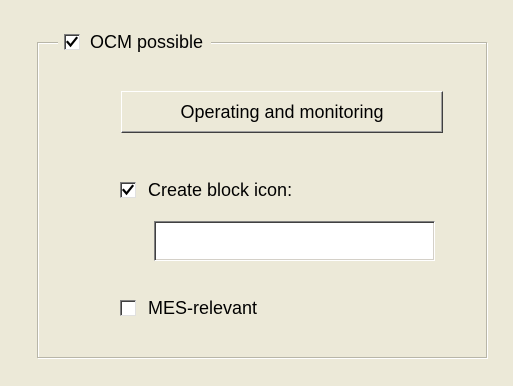 The width and height of the screenshot is (513, 386). What do you see at coordinates (202, 308) in the screenshot?
I see `mes-relevant-label: MES-relevant` at bounding box center [202, 308].